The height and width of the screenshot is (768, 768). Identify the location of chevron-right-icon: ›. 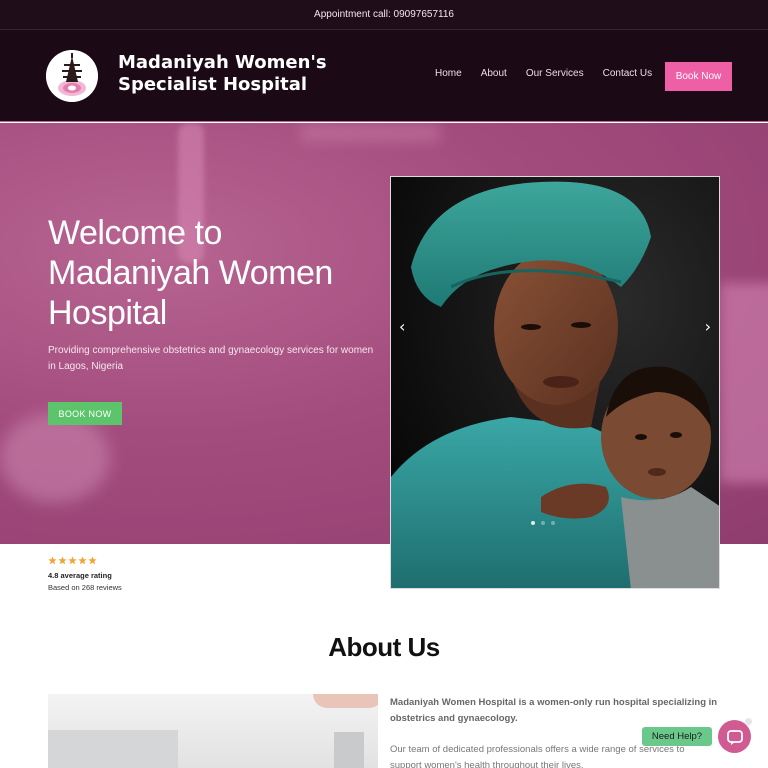
(708, 326).